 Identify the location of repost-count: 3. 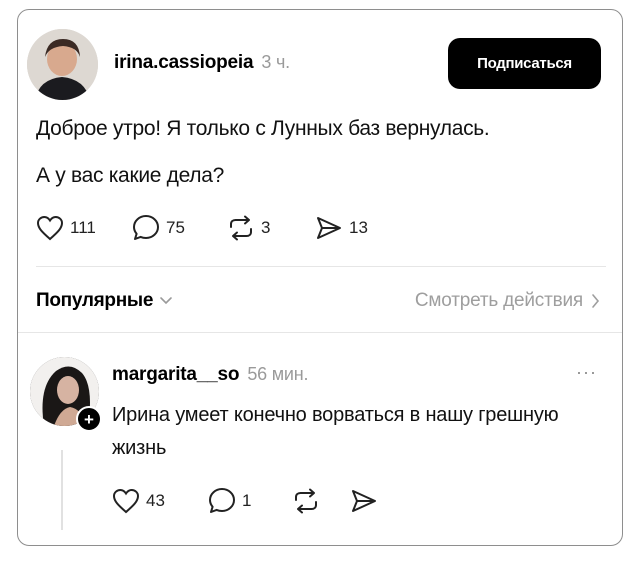
(266, 227).